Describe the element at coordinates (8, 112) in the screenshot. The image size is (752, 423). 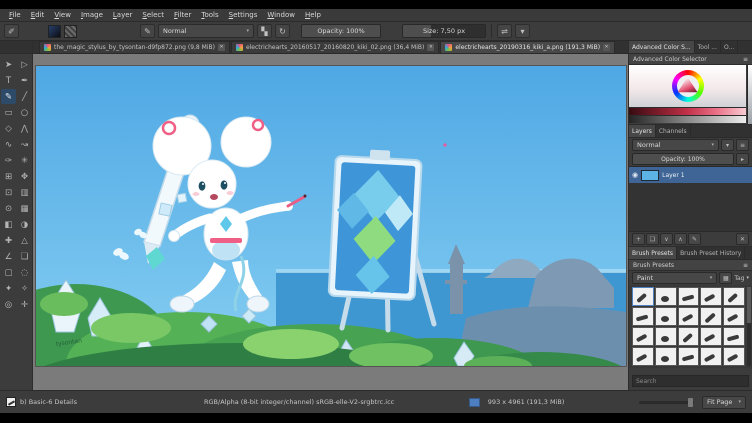
I see `rectangle-tool: ▭` at that location.